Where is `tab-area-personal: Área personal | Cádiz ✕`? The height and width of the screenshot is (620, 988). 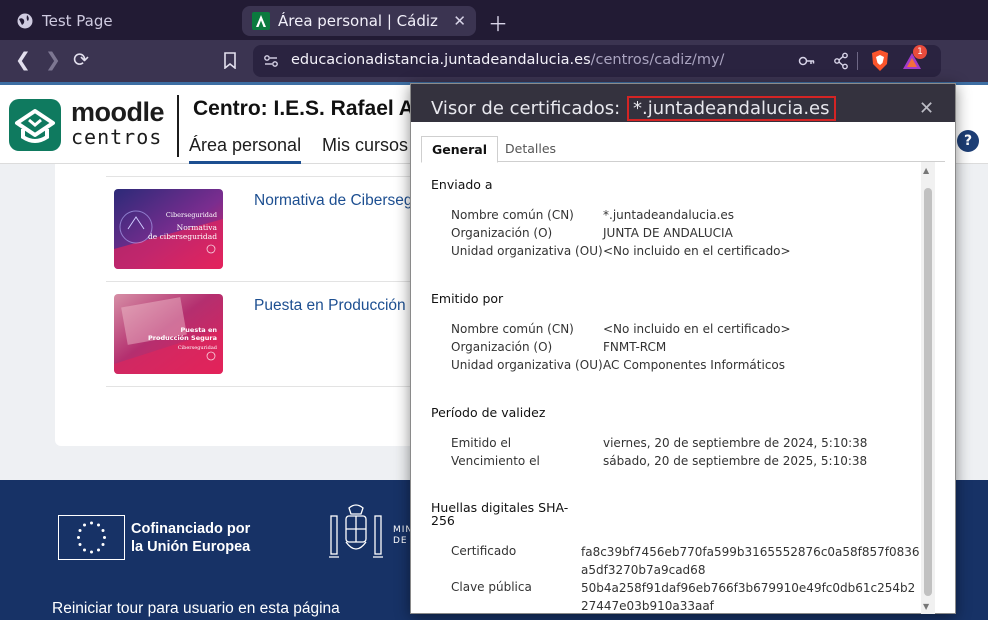
tab-area-personal: Área personal | Cádiz ✕ is located at coordinates (359, 21).